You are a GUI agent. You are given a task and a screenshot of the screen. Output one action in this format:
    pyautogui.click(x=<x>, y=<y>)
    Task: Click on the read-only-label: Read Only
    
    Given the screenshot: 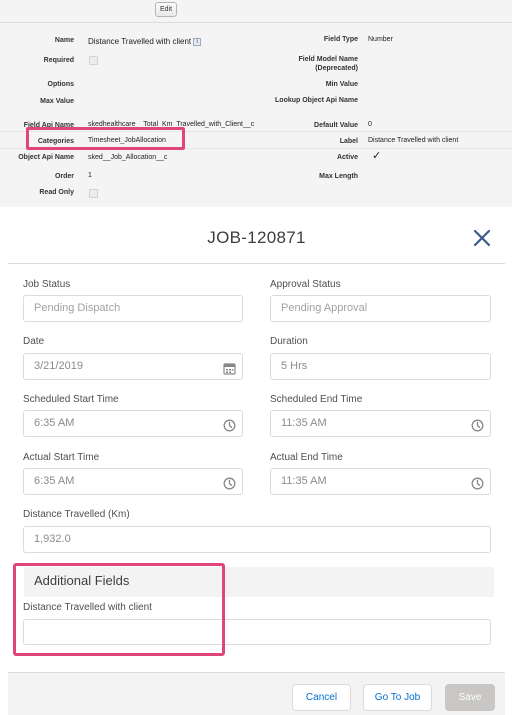 What is the action you would take?
    pyautogui.click(x=56, y=192)
    